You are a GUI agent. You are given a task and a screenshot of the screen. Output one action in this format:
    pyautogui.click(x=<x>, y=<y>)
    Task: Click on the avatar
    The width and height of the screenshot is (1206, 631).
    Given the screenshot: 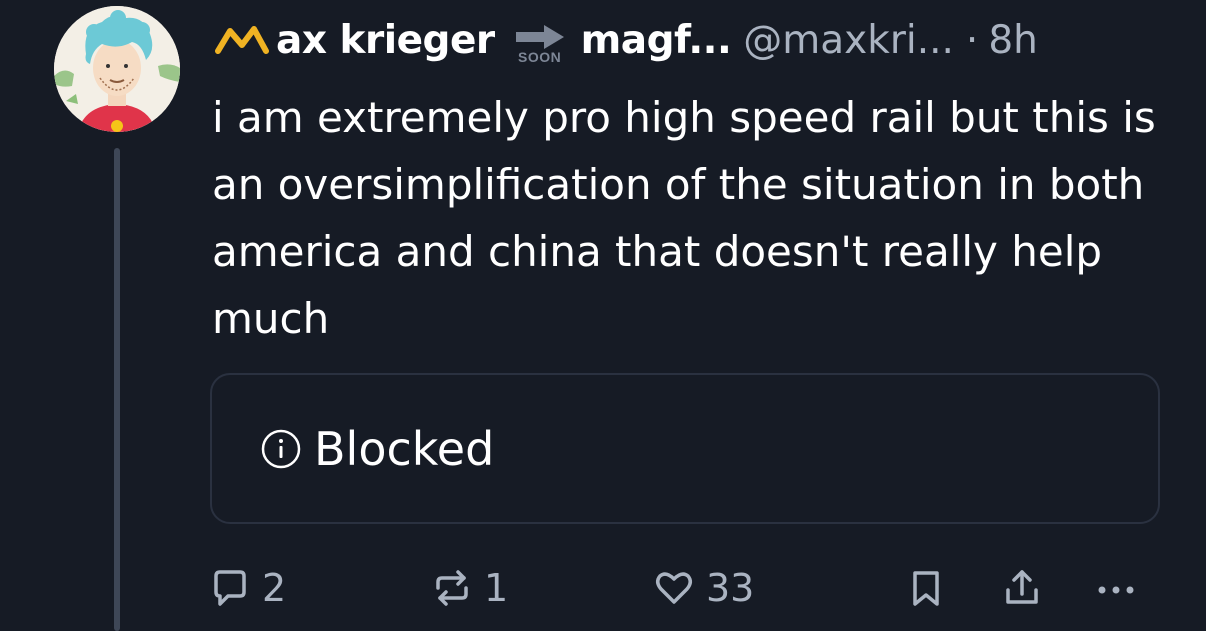 What is the action you would take?
    pyautogui.click(x=117, y=69)
    